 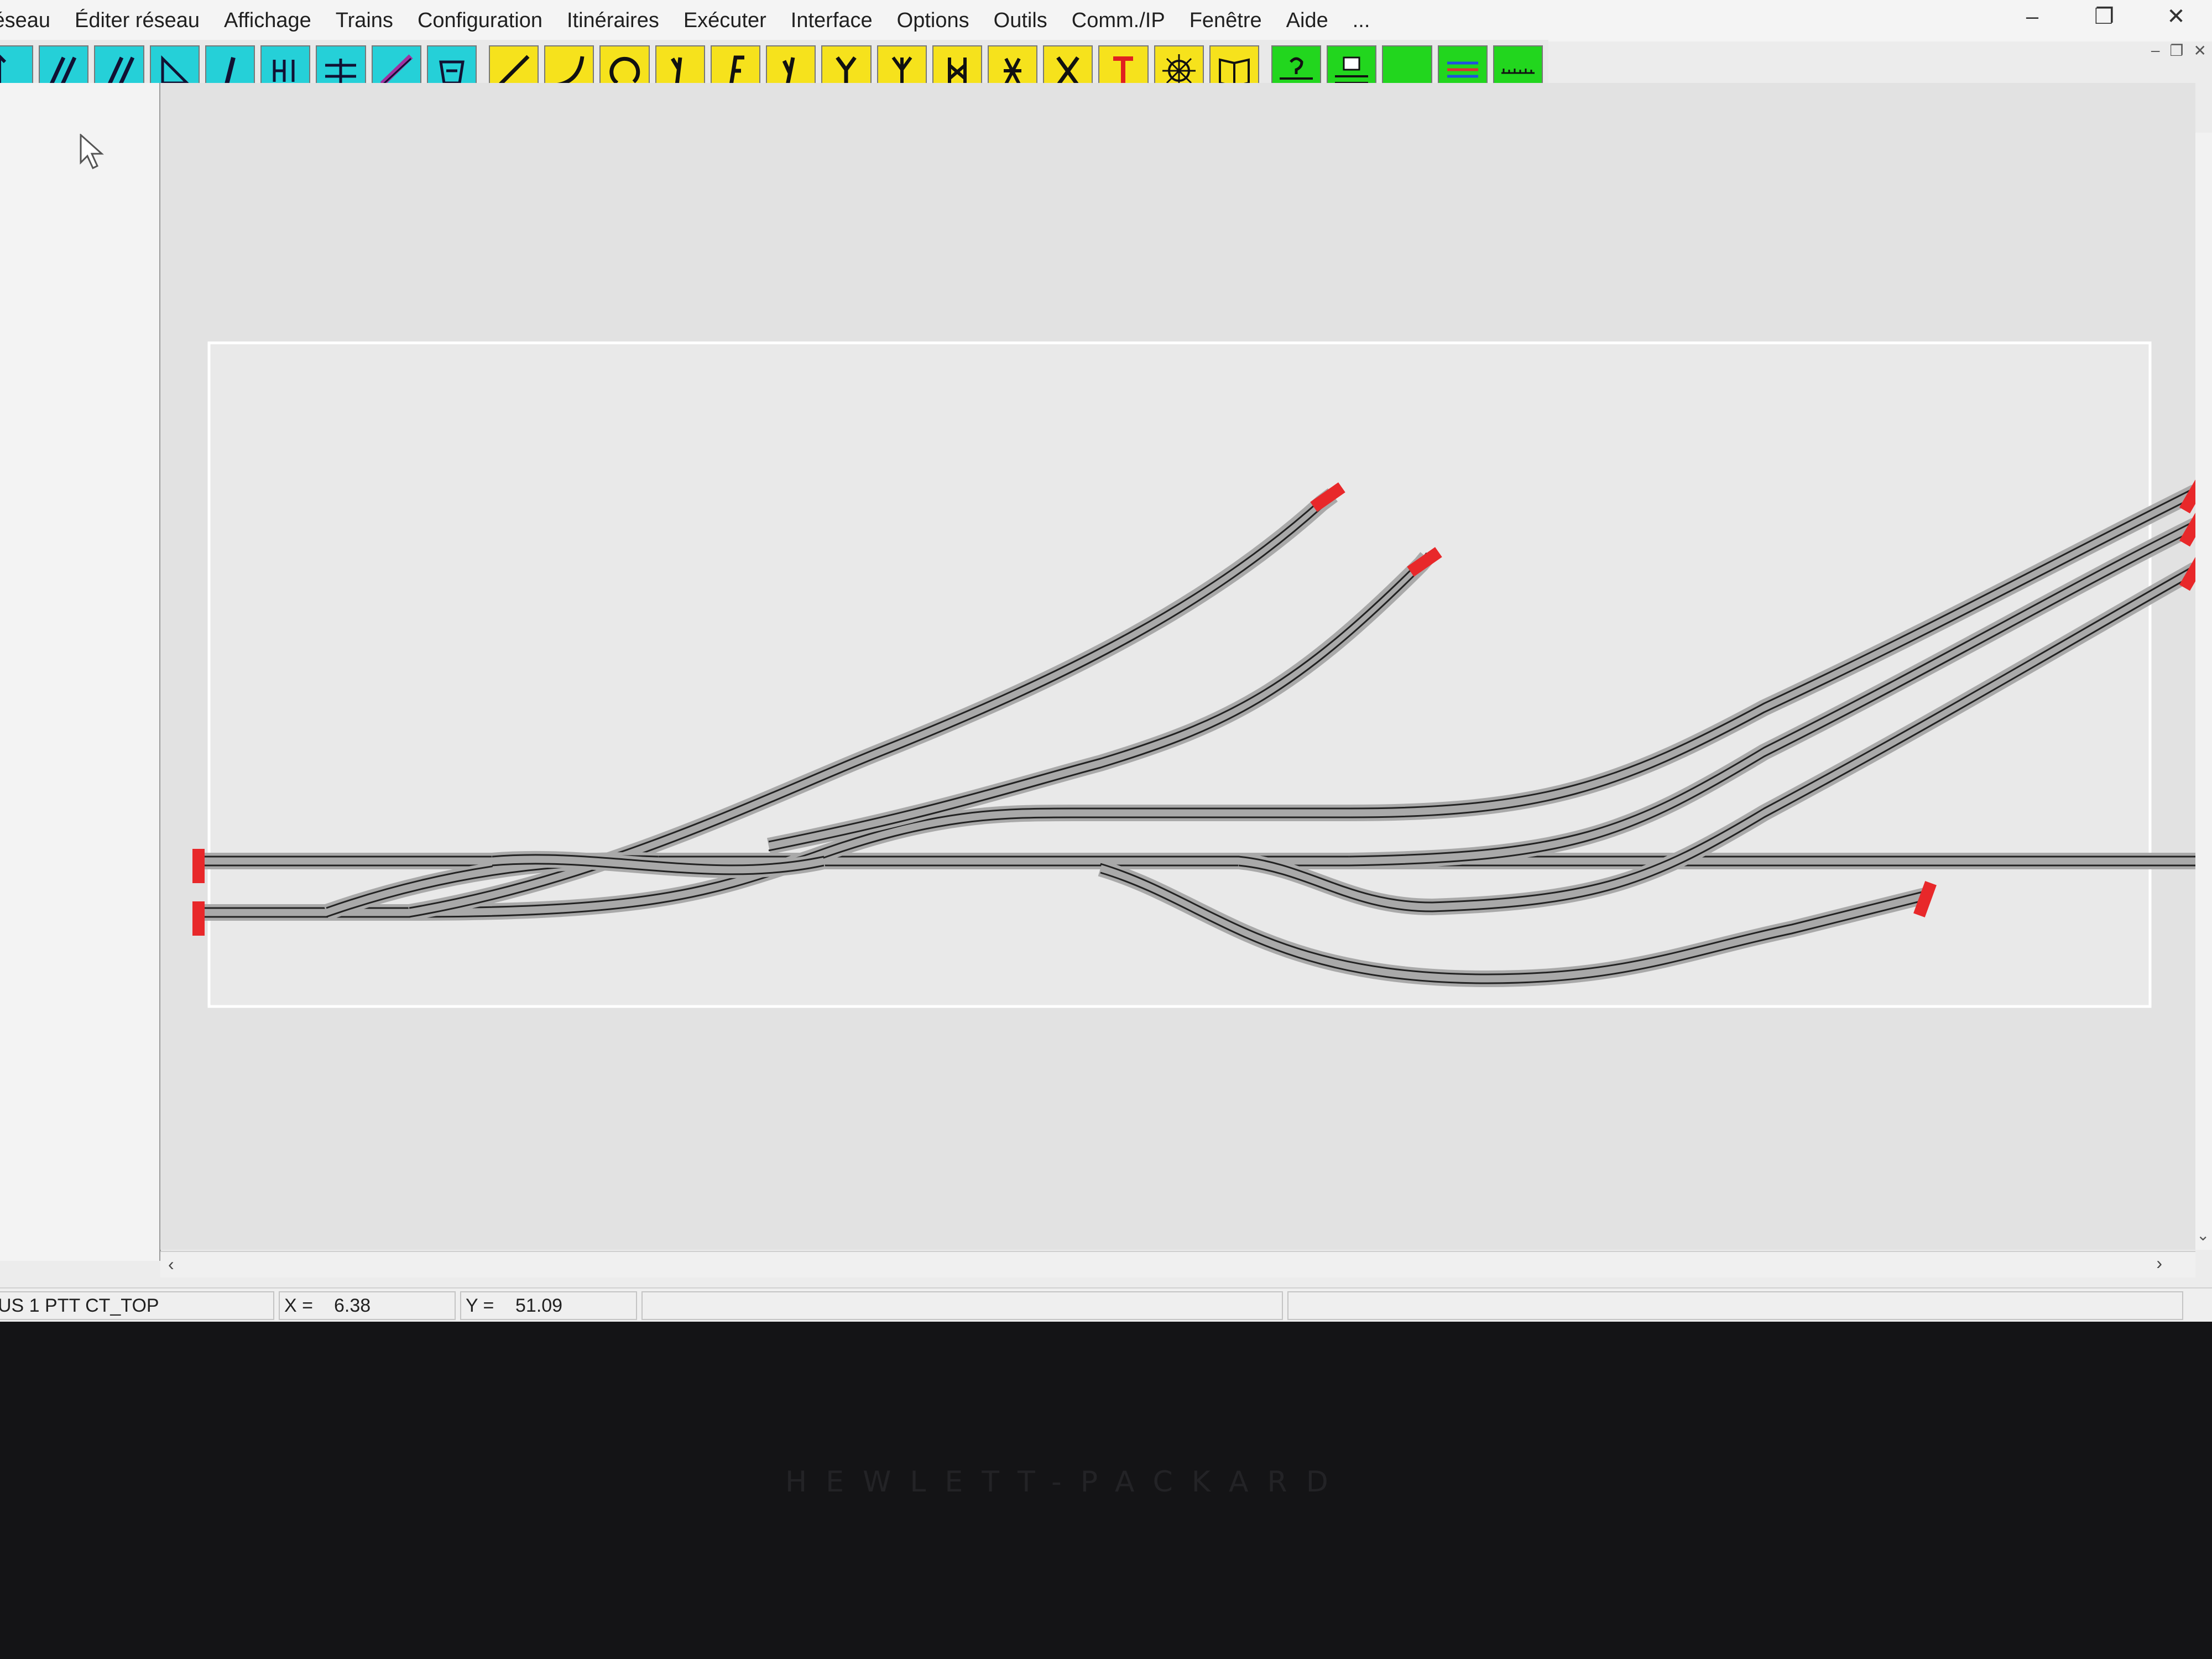 I want to click on menu-itineraires: Itinéraires, so click(x=613, y=21).